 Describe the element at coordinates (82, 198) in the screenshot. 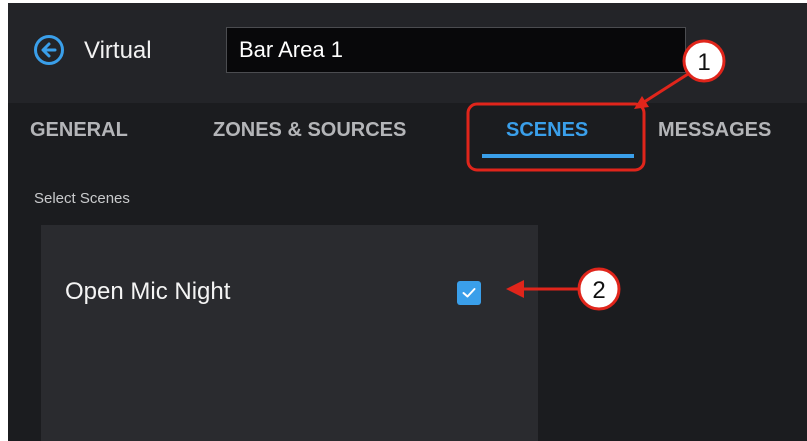

I see `section-label: Select Scenes` at that location.